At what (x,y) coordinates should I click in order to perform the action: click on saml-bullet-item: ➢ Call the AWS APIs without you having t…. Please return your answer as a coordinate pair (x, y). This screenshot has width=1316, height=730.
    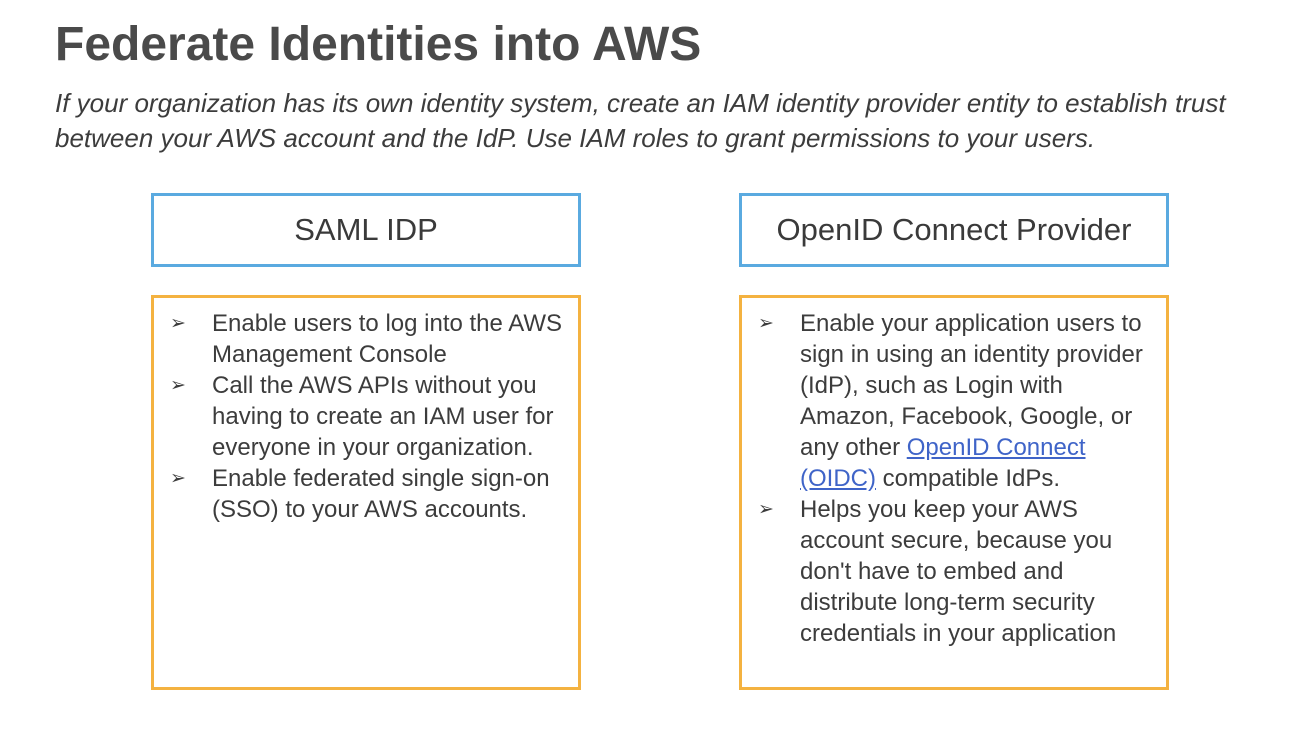
    Looking at the image, I should click on (367, 416).